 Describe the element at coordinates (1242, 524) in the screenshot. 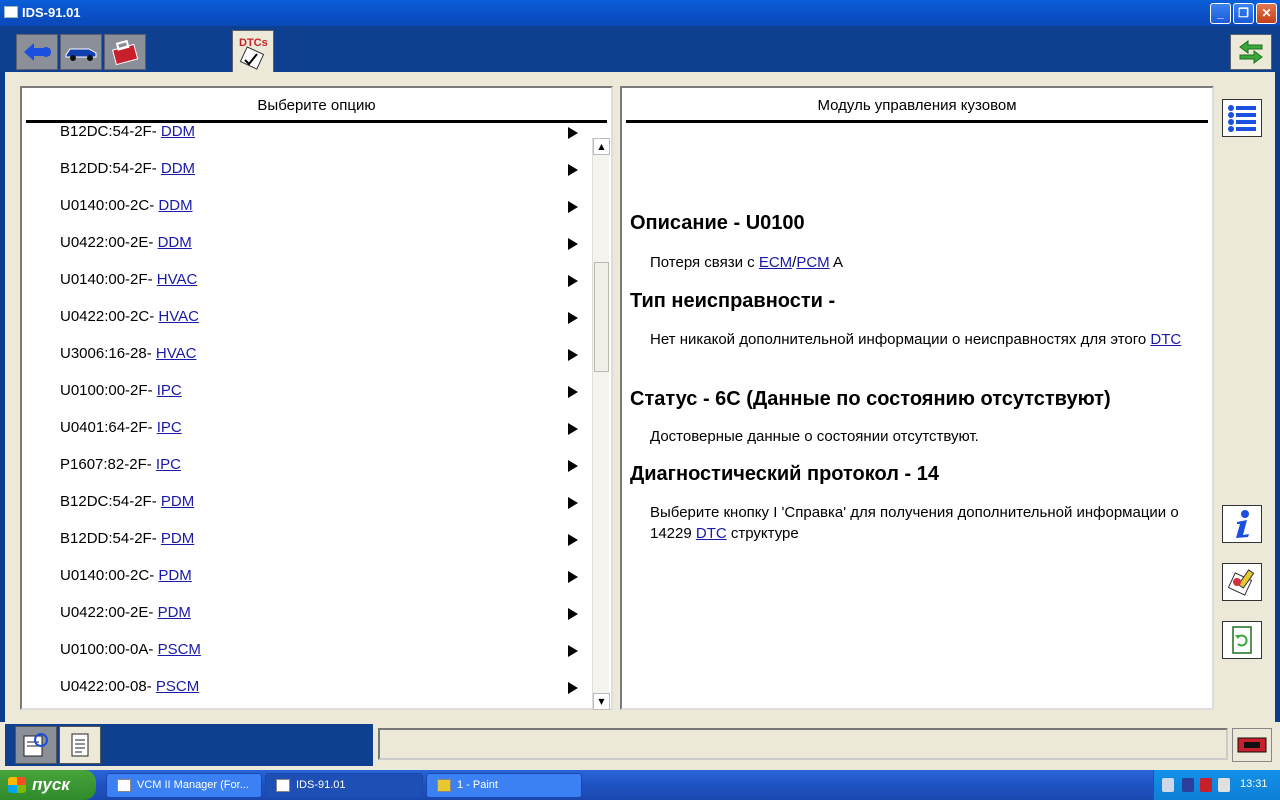

I see `info-button` at that location.